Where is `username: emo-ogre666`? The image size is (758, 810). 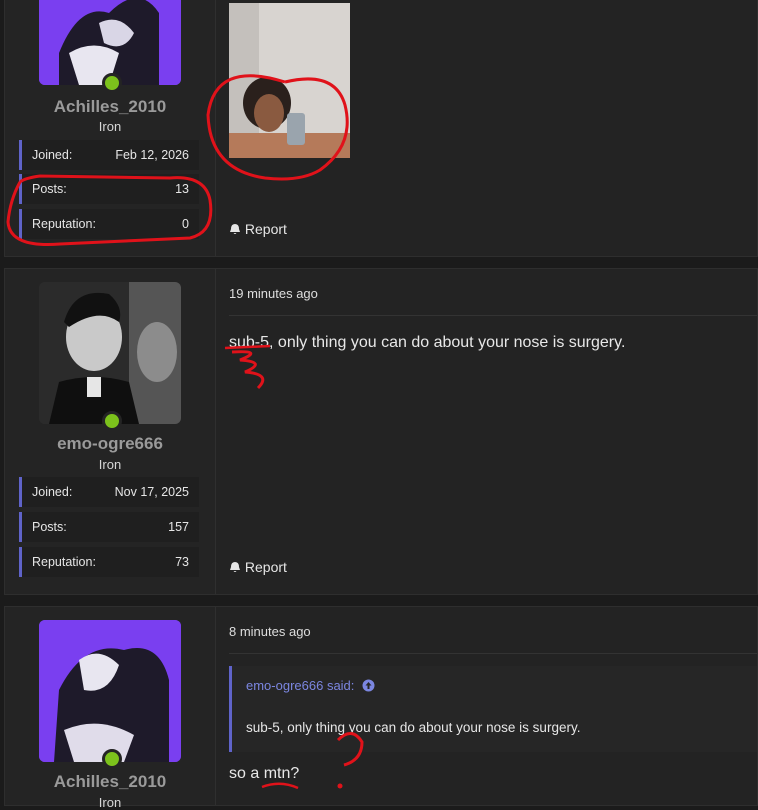 username: emo-ogre666 is located at coordinates (110, 444).